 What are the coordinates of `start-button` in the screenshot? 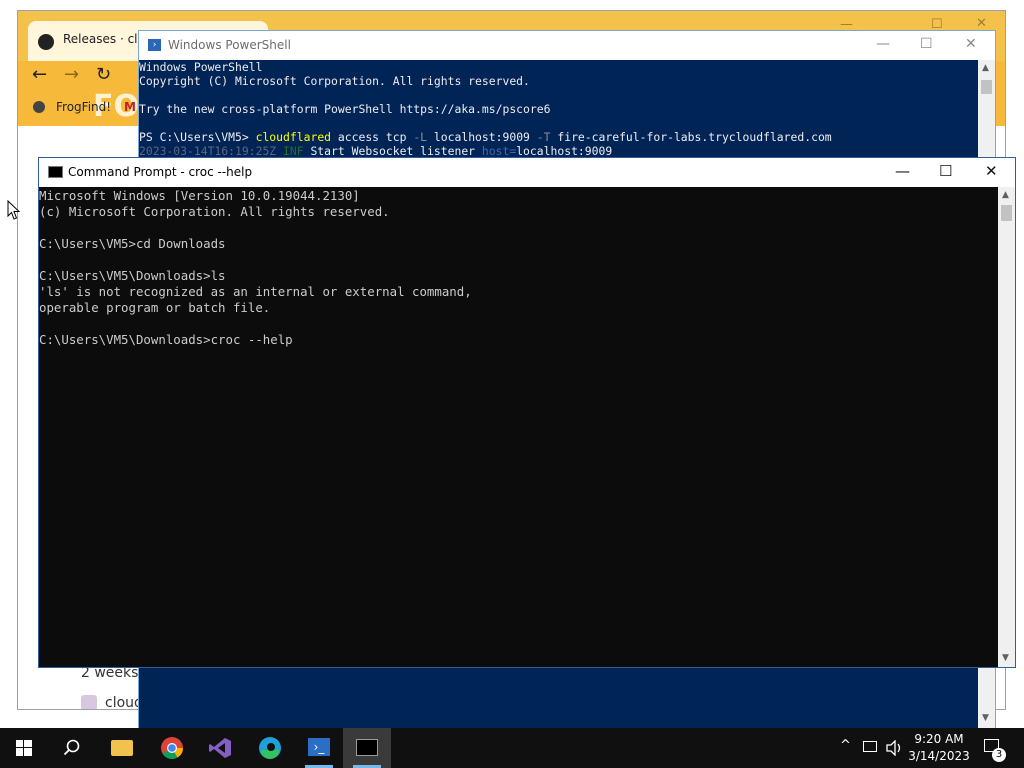 It's located at (24, 748).